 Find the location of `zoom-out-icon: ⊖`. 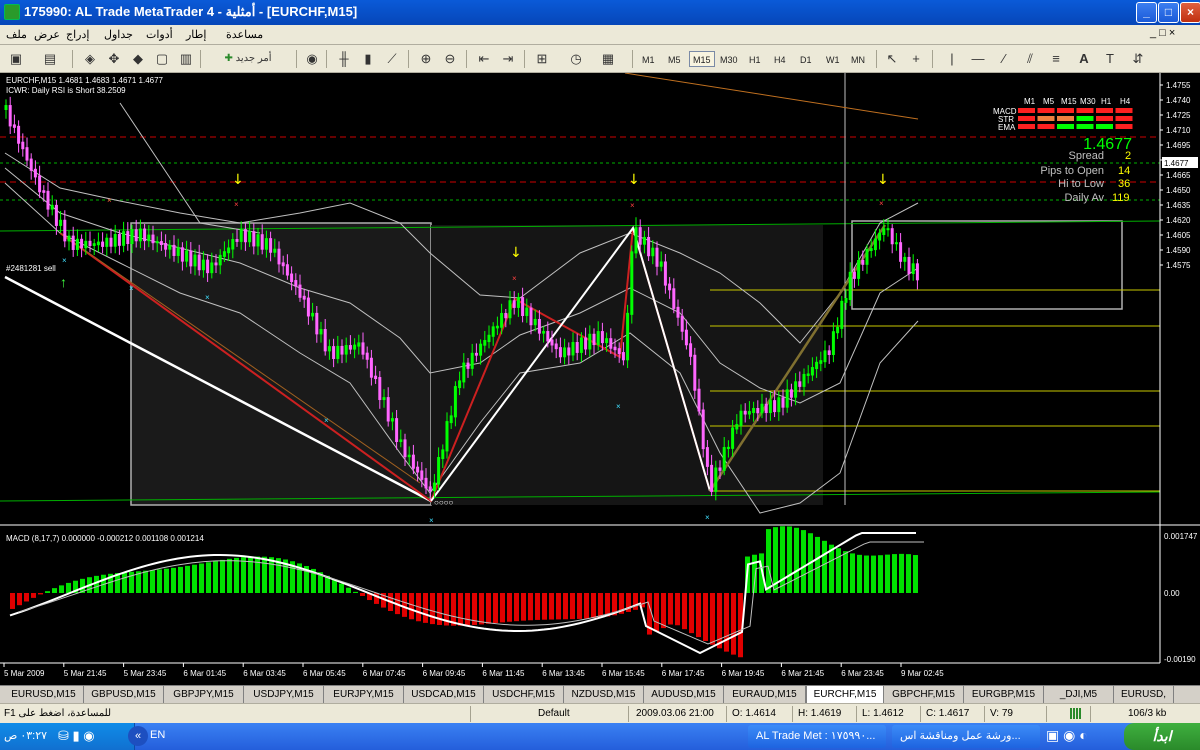

zoom-out-icon: ⊖ is located at coordinates (450, 59).